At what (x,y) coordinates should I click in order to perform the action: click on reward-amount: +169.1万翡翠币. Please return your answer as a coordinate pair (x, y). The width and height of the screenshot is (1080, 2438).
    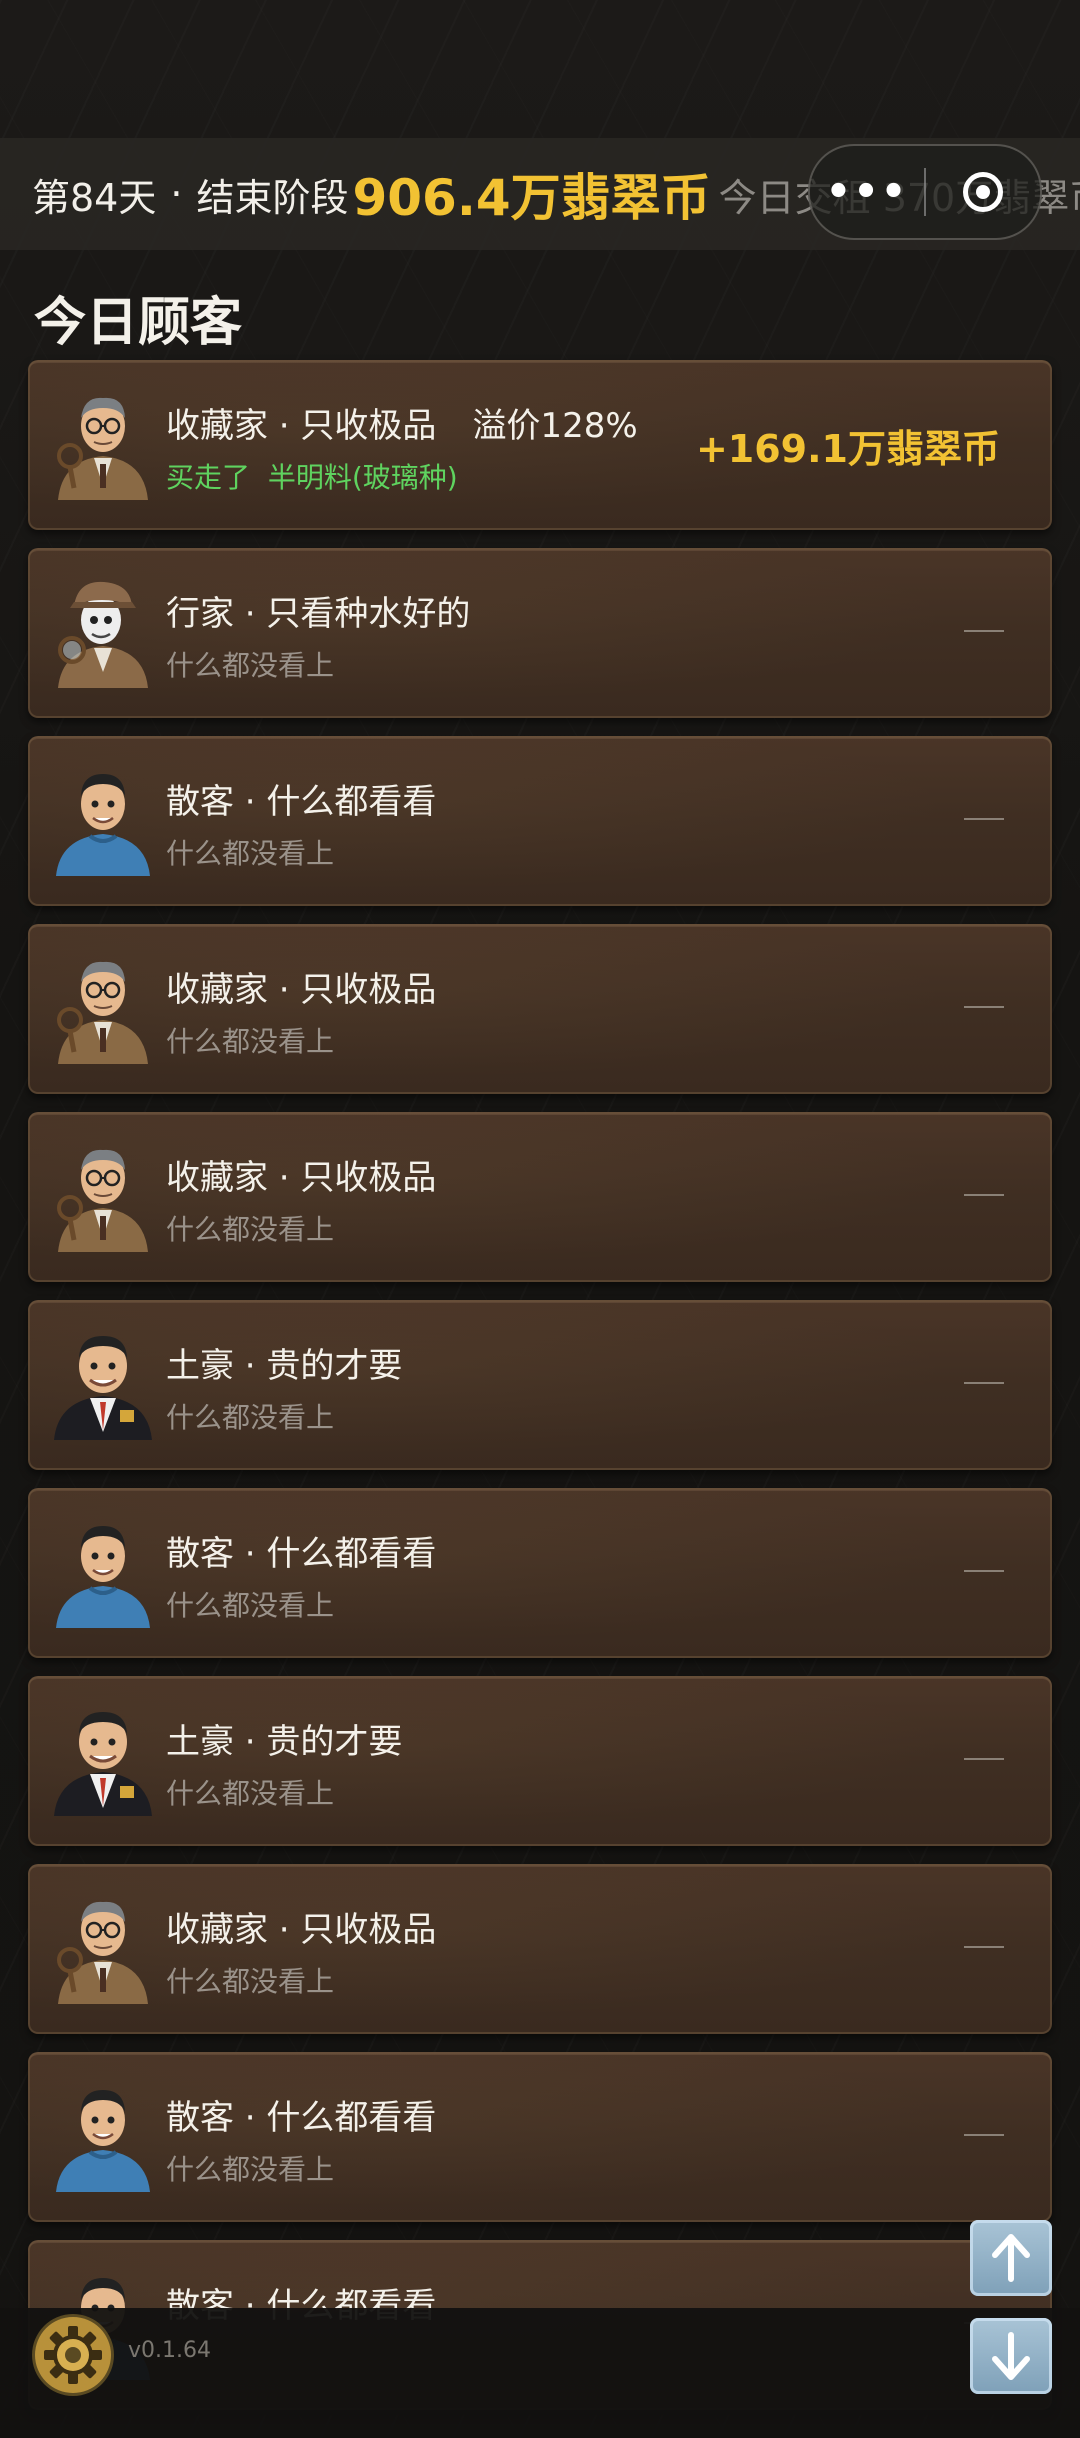
    Looking at the image, I should click on (847, 449).